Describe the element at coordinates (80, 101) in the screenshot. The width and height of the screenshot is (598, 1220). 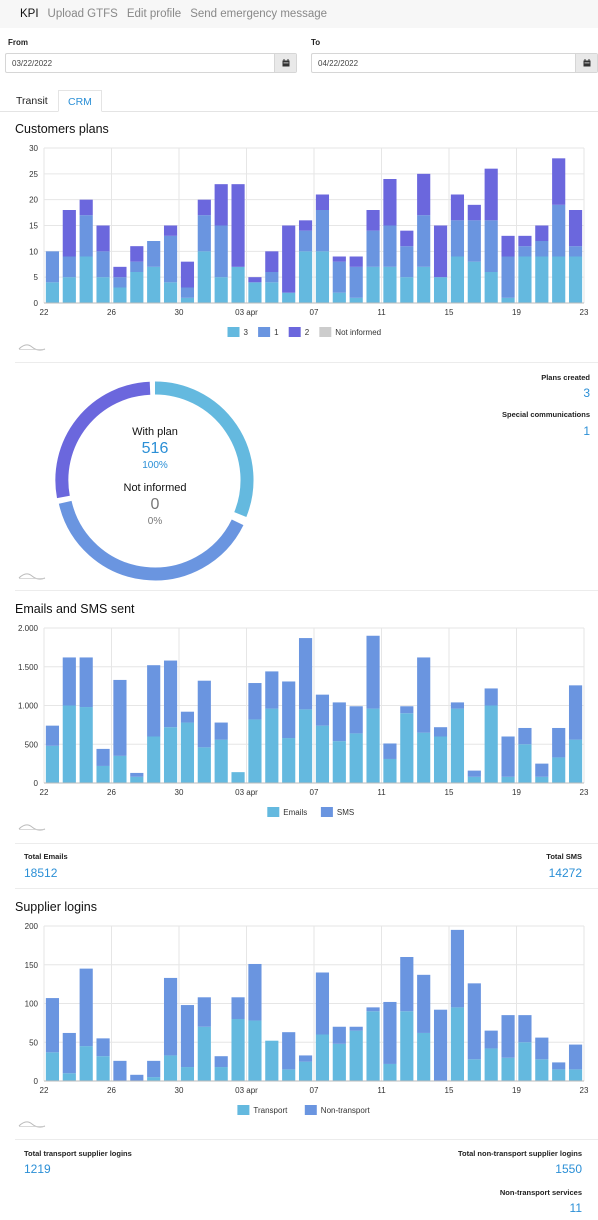
I see `tab-crm: CRM` at that location.